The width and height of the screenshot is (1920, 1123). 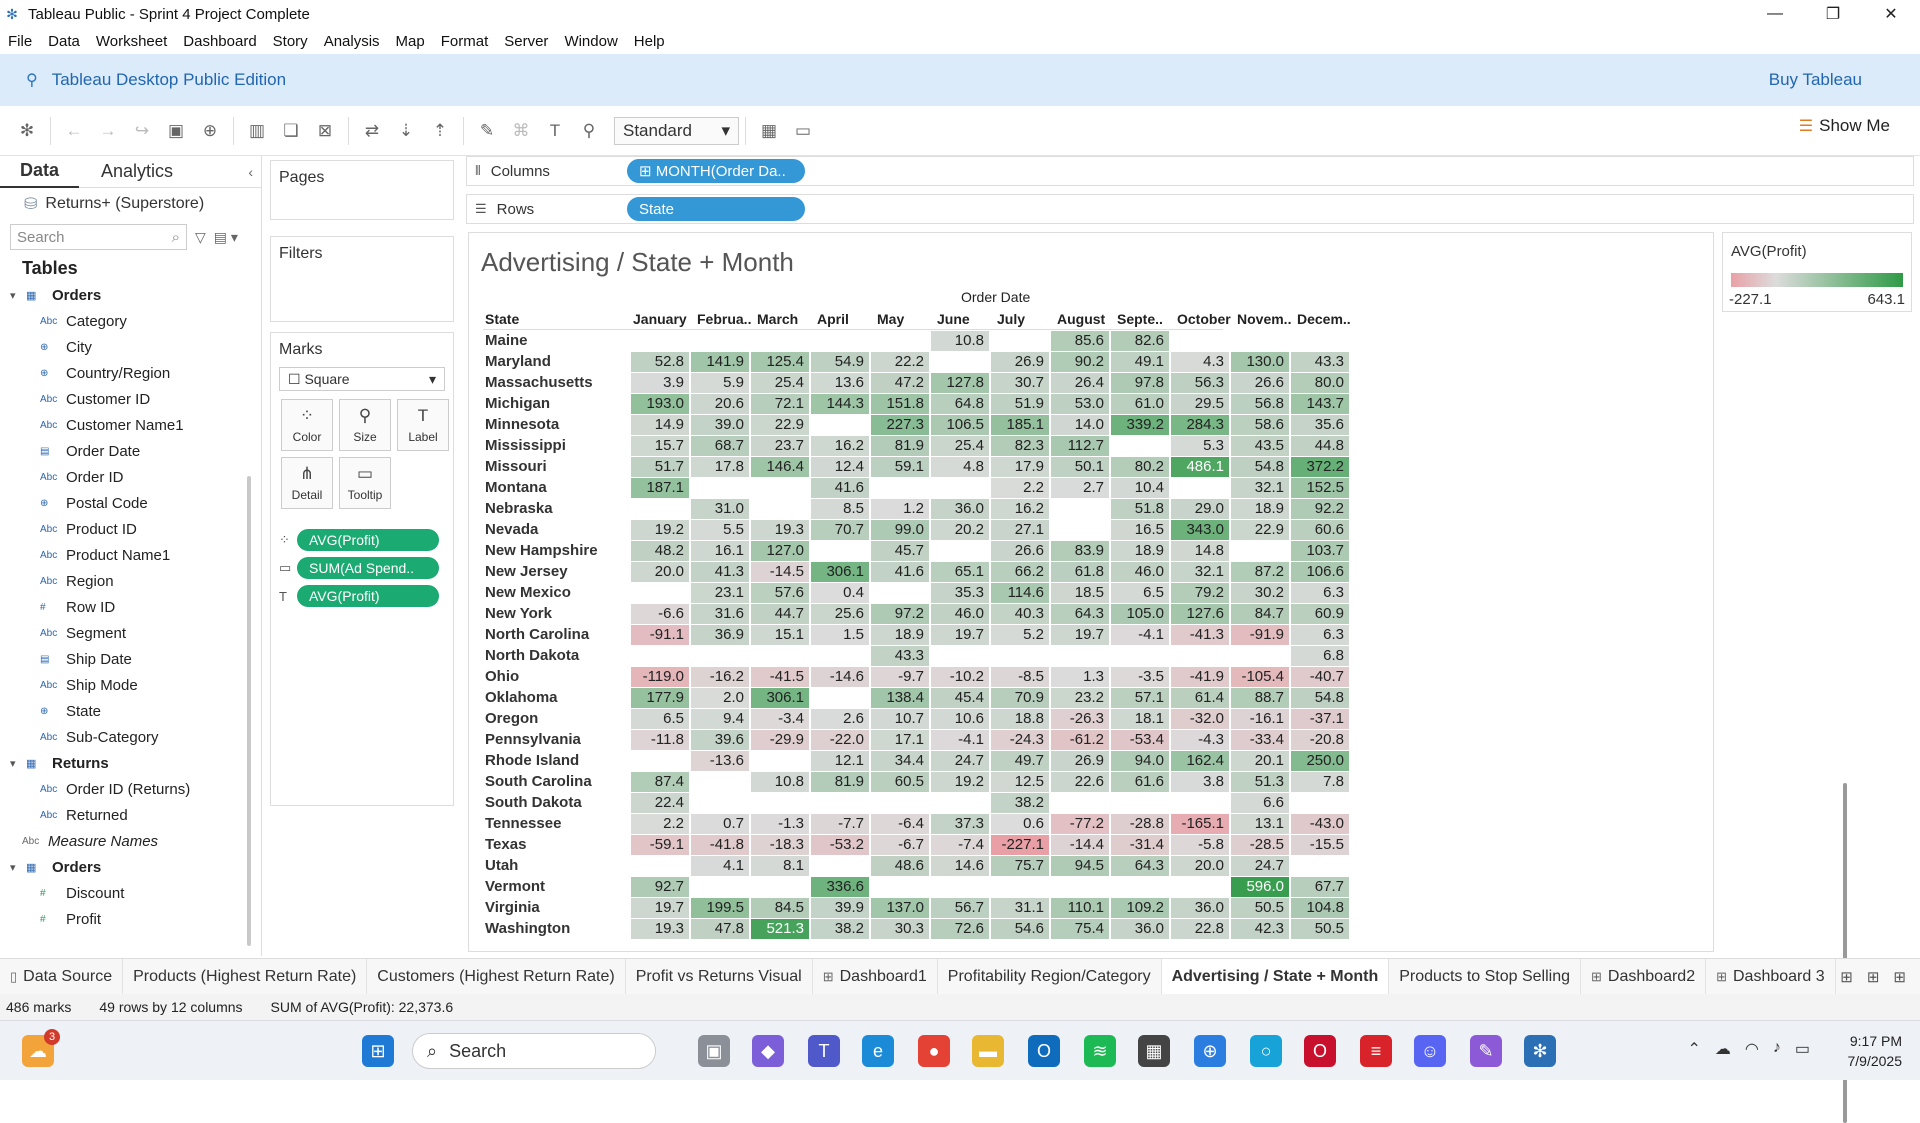 I want to click on heatmap-cell: 18.9, so click(x=900, y=635).